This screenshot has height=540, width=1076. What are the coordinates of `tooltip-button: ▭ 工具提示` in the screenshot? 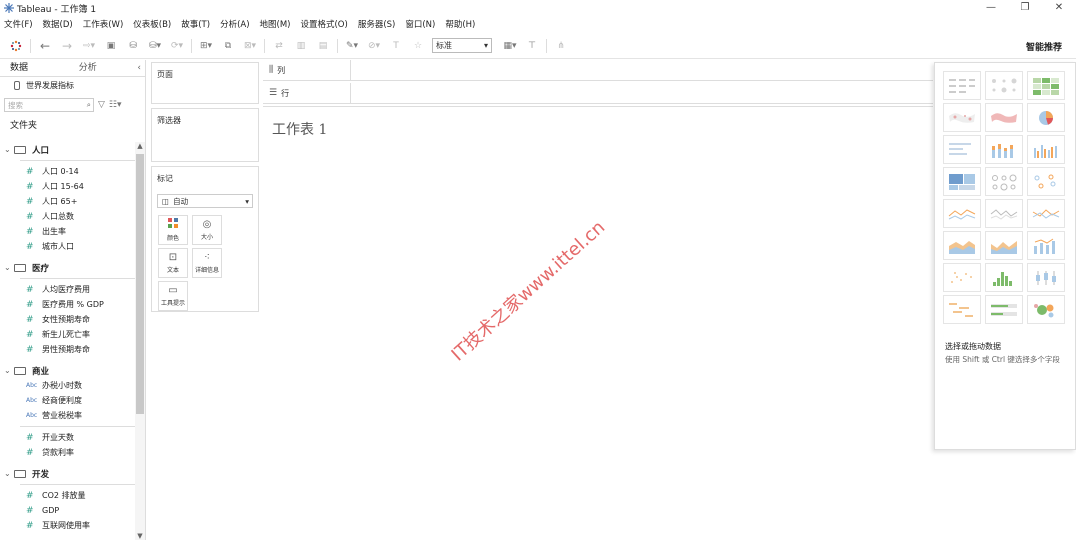 It's located at (173, 296).